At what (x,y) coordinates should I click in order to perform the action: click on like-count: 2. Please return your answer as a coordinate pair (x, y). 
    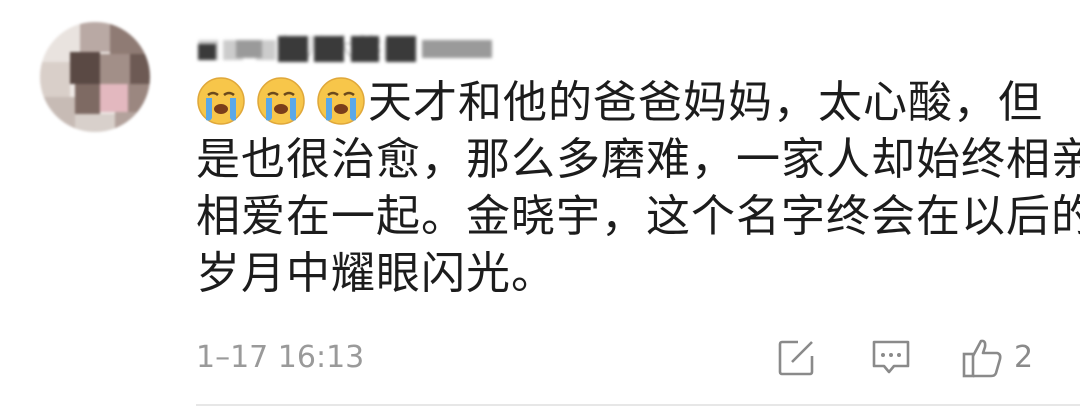
    Looking at the image, I should click on (1024, 357).